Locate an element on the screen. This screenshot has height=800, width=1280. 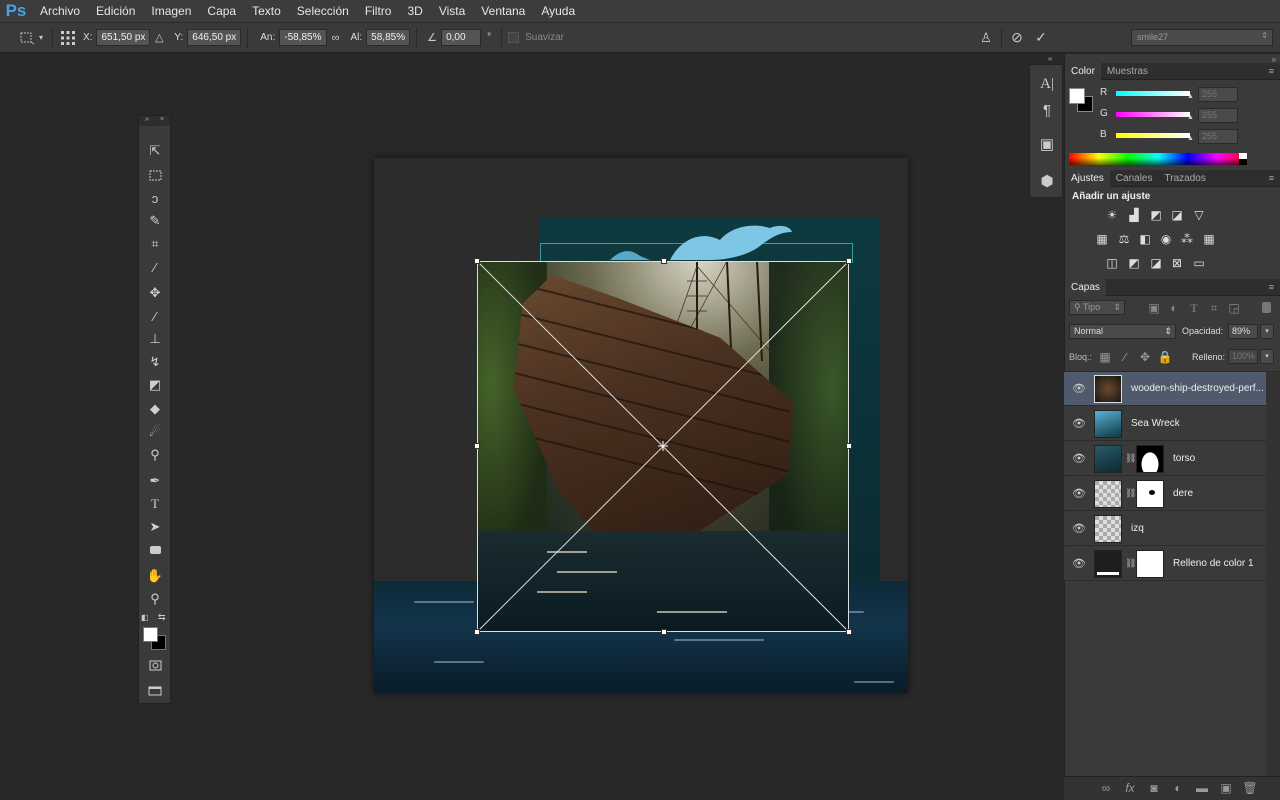
type-tool-icon: T is located at coordinates (155, 504).